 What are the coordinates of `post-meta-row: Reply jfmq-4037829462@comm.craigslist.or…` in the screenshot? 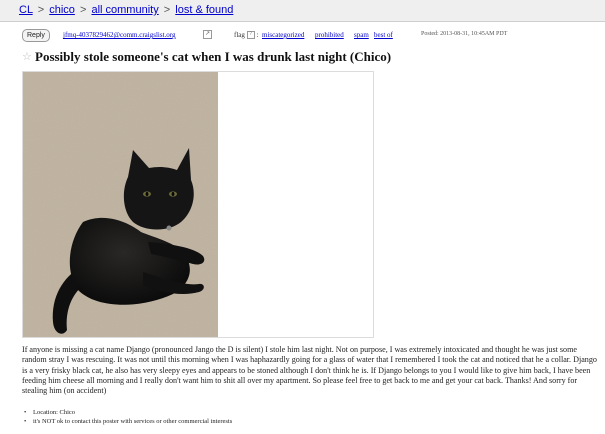 It's located at (312, 36).